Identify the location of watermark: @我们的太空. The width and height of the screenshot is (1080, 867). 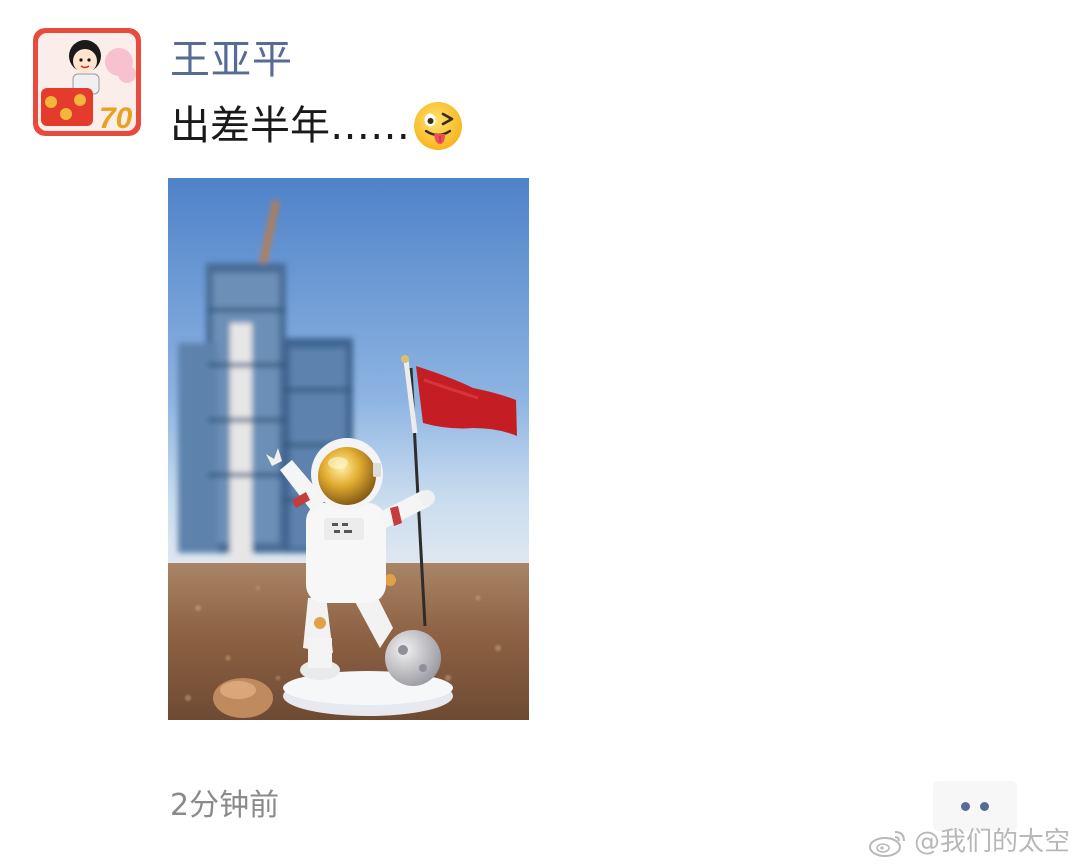
(969, 842).